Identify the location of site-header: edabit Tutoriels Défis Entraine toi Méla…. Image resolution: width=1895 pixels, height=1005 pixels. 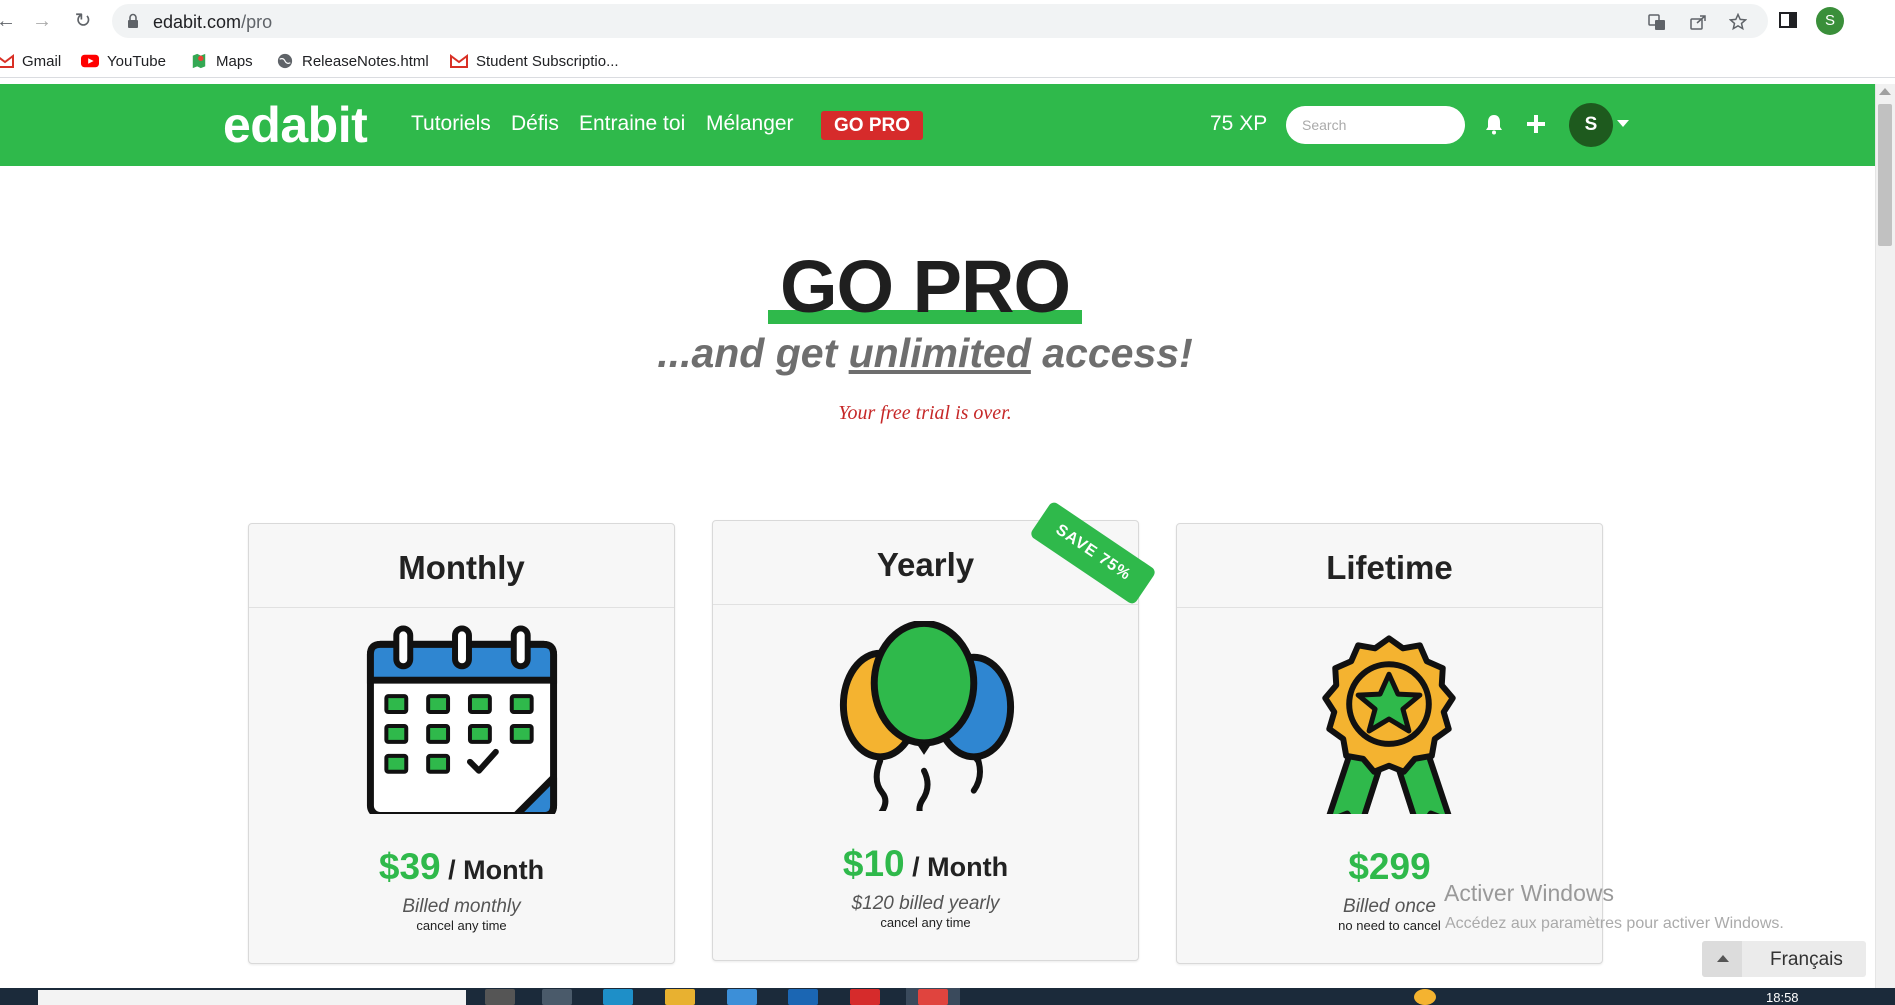
(937, 125).